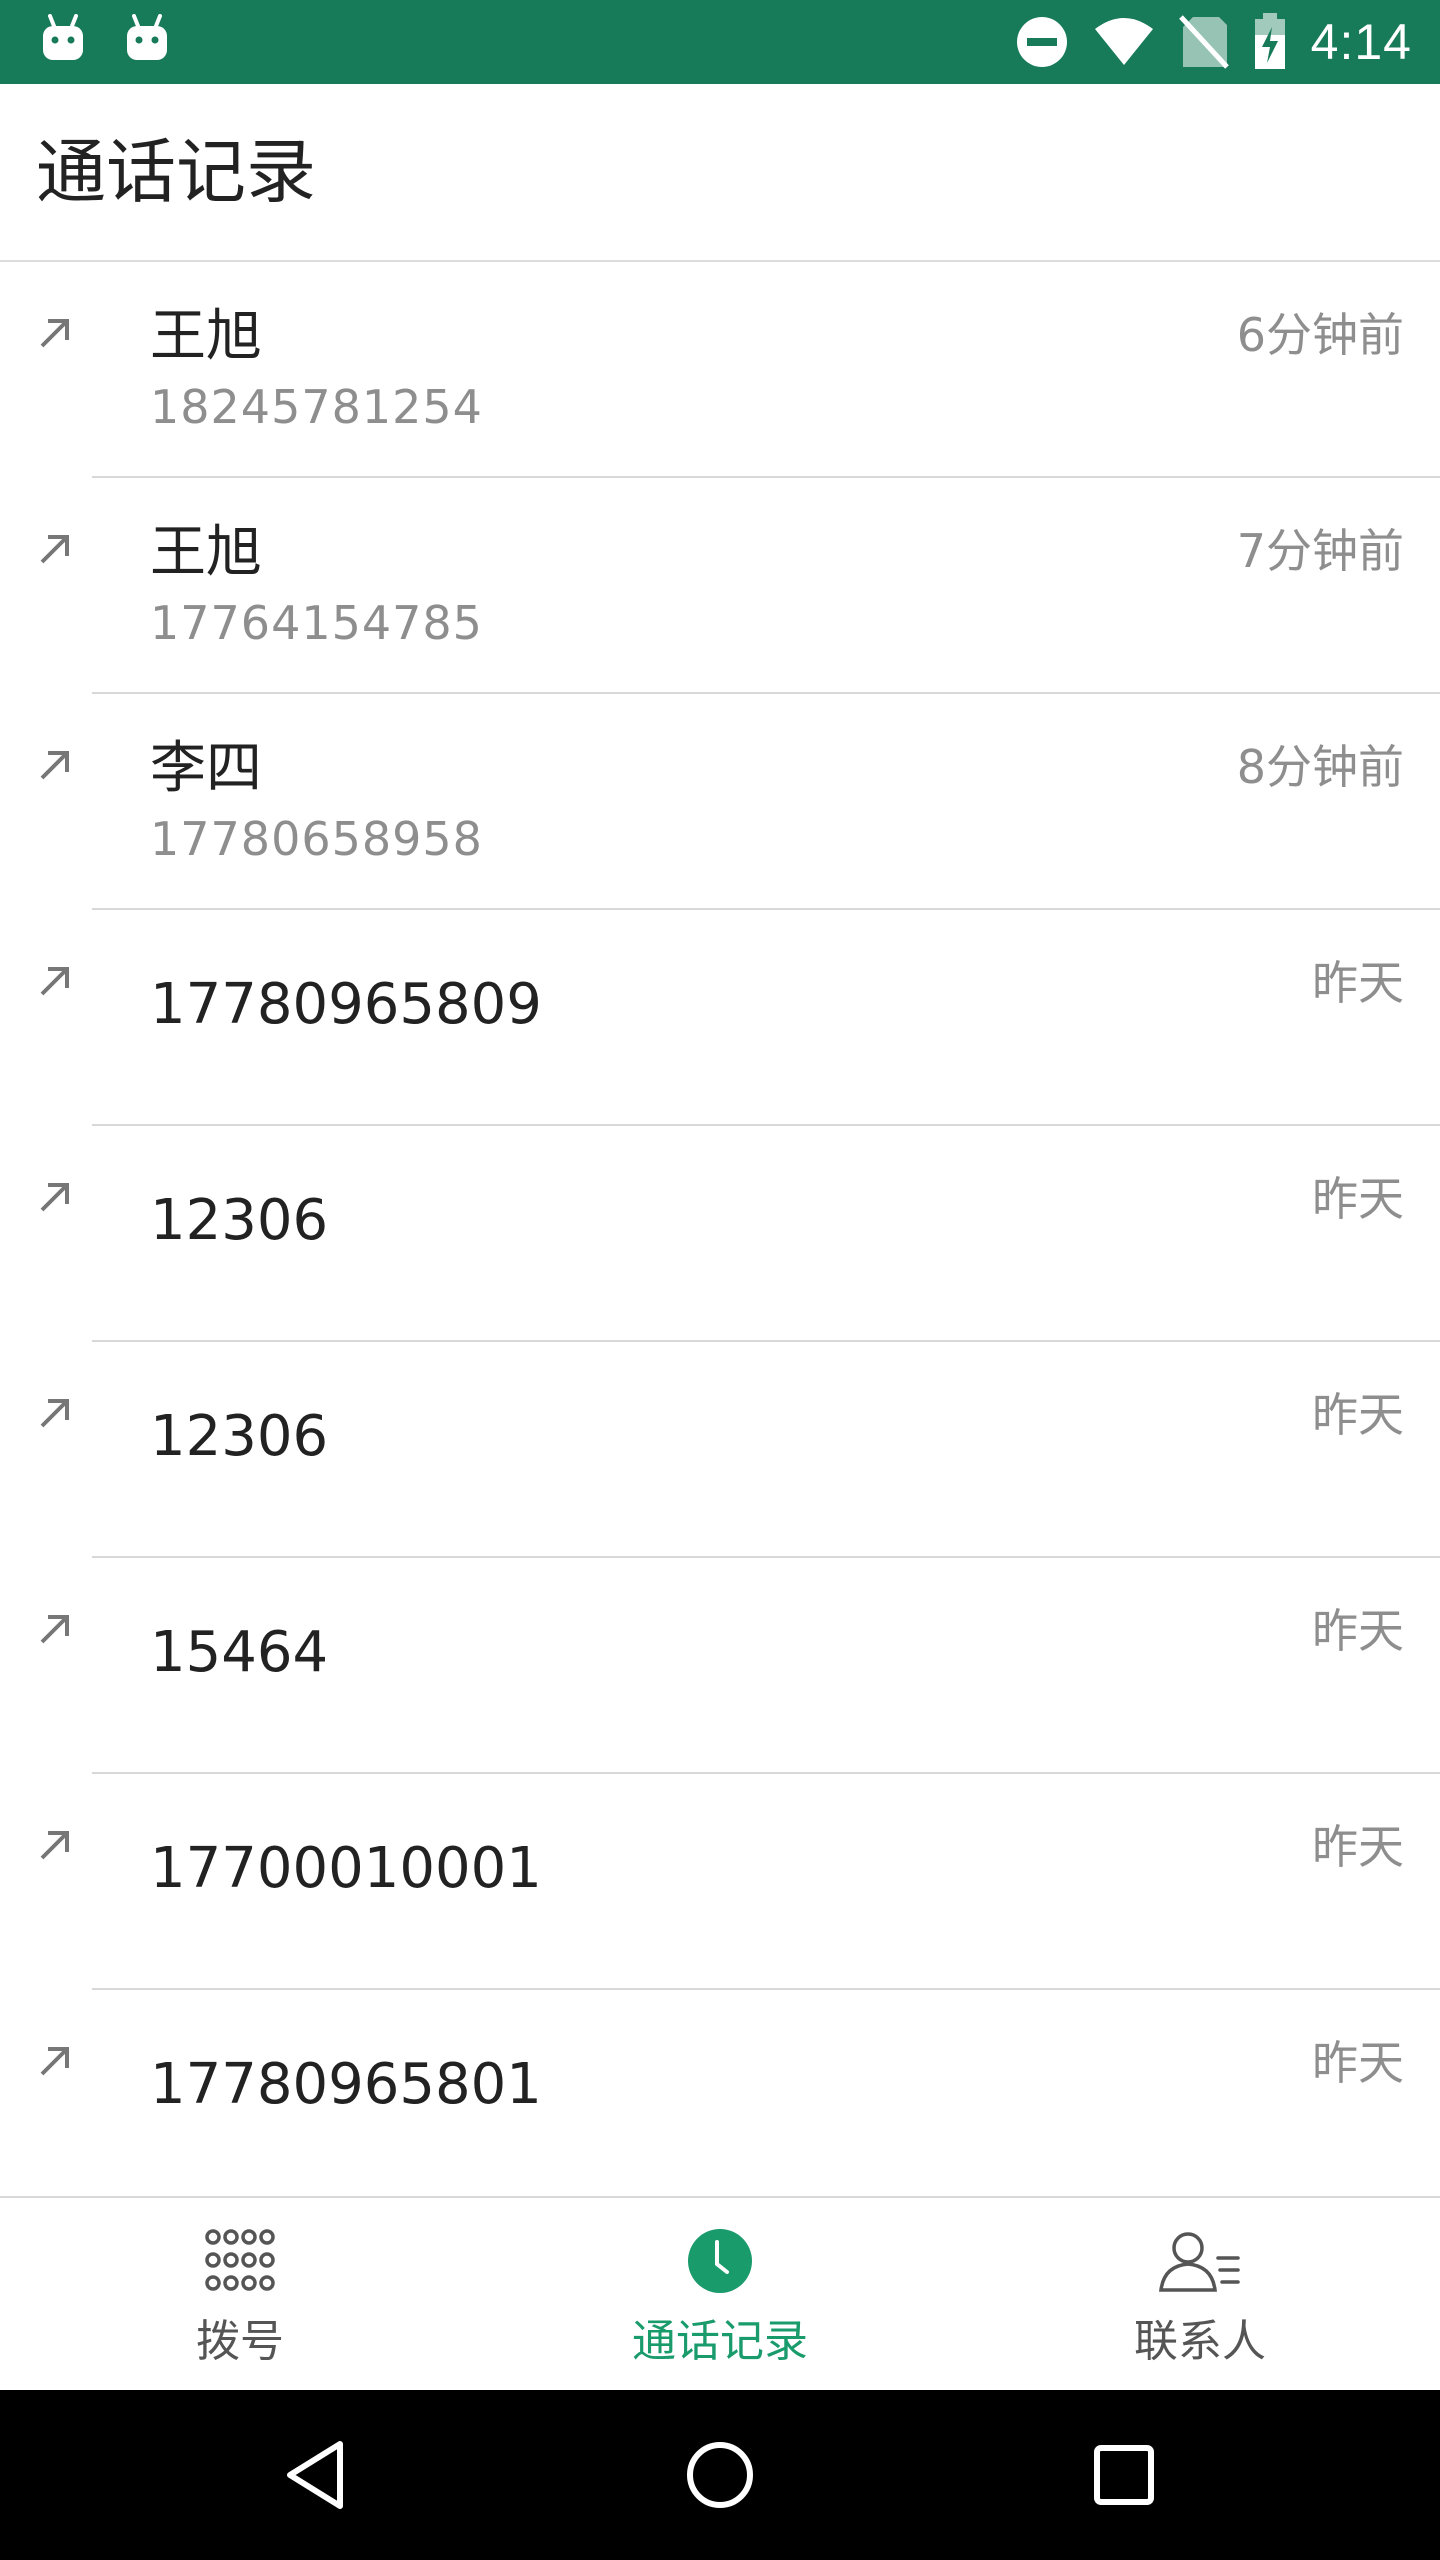  I want to click on phone-number: 15464, so click(239, 1652).